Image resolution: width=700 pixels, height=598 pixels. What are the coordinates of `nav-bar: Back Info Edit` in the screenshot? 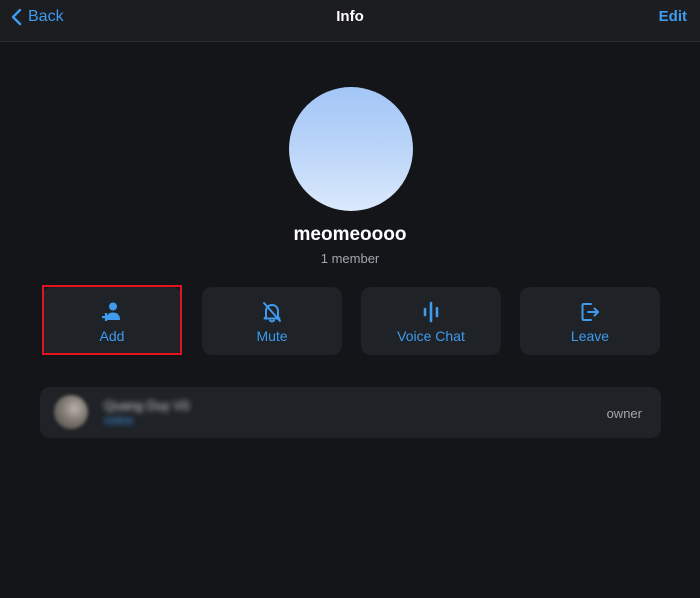 It's located at (350, 21).